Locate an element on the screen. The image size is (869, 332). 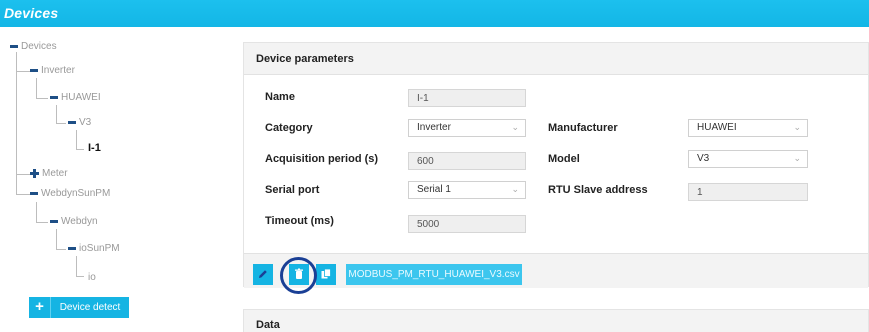
tree-node-meter: Meter is located at coordinates (49, 173).